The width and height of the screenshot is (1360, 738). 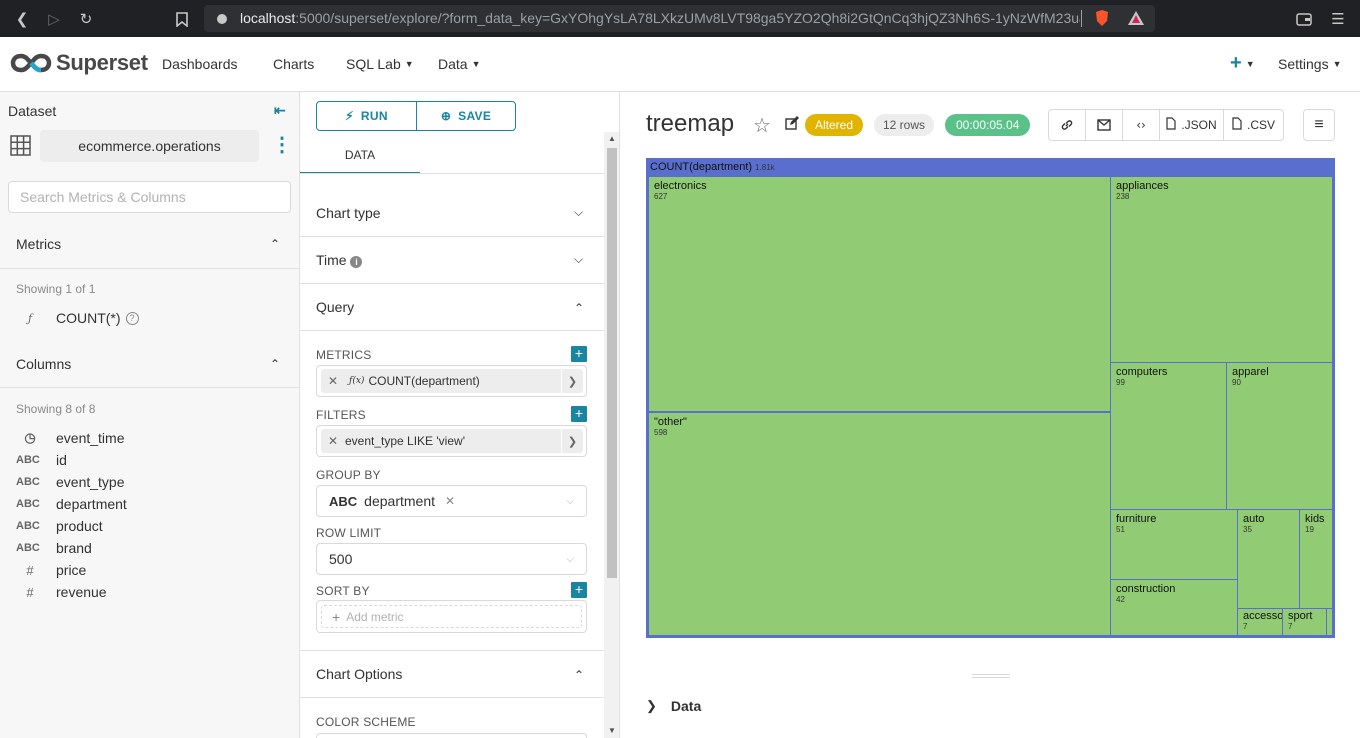 I want to click on nav-dashboards: Dashboards, so click(x=200, y=64).